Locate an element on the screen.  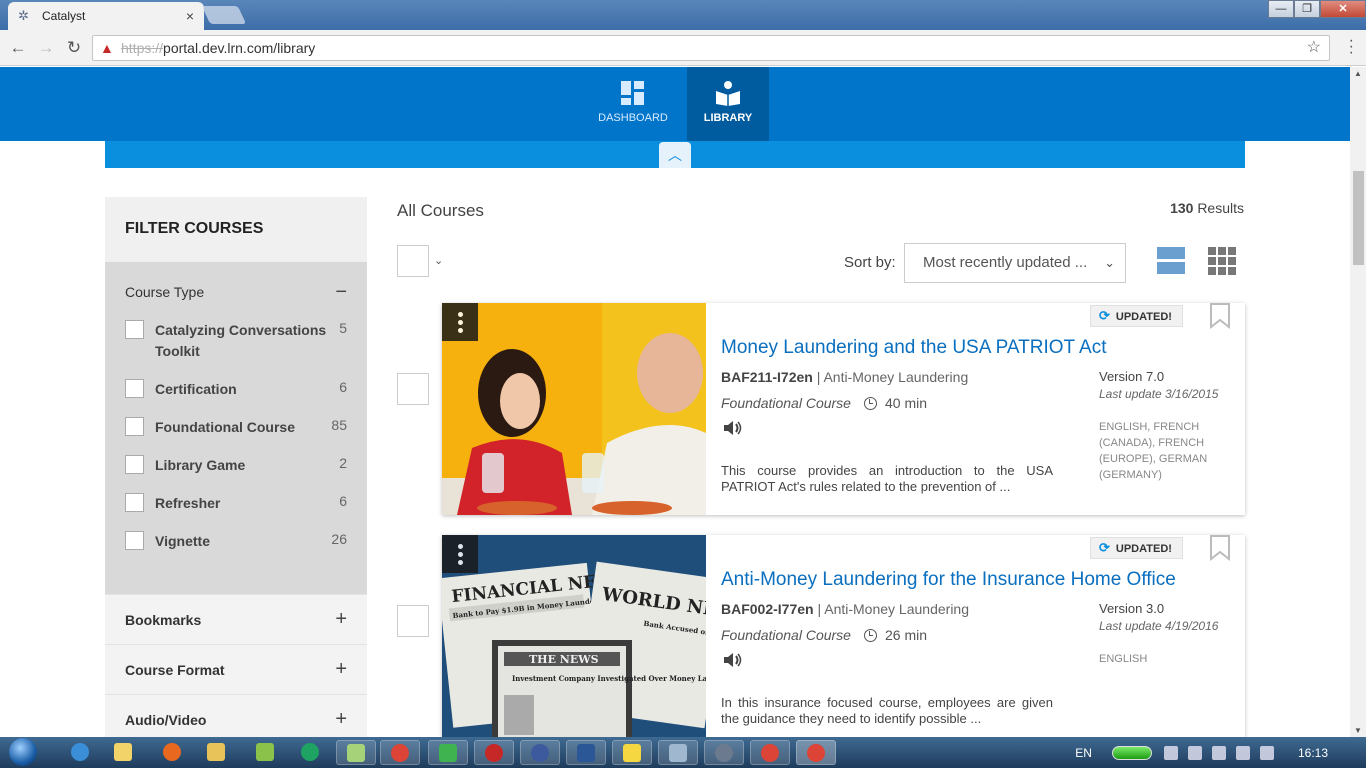
chevron-down-icon: ⌄ is located at coordinates (438, 260).